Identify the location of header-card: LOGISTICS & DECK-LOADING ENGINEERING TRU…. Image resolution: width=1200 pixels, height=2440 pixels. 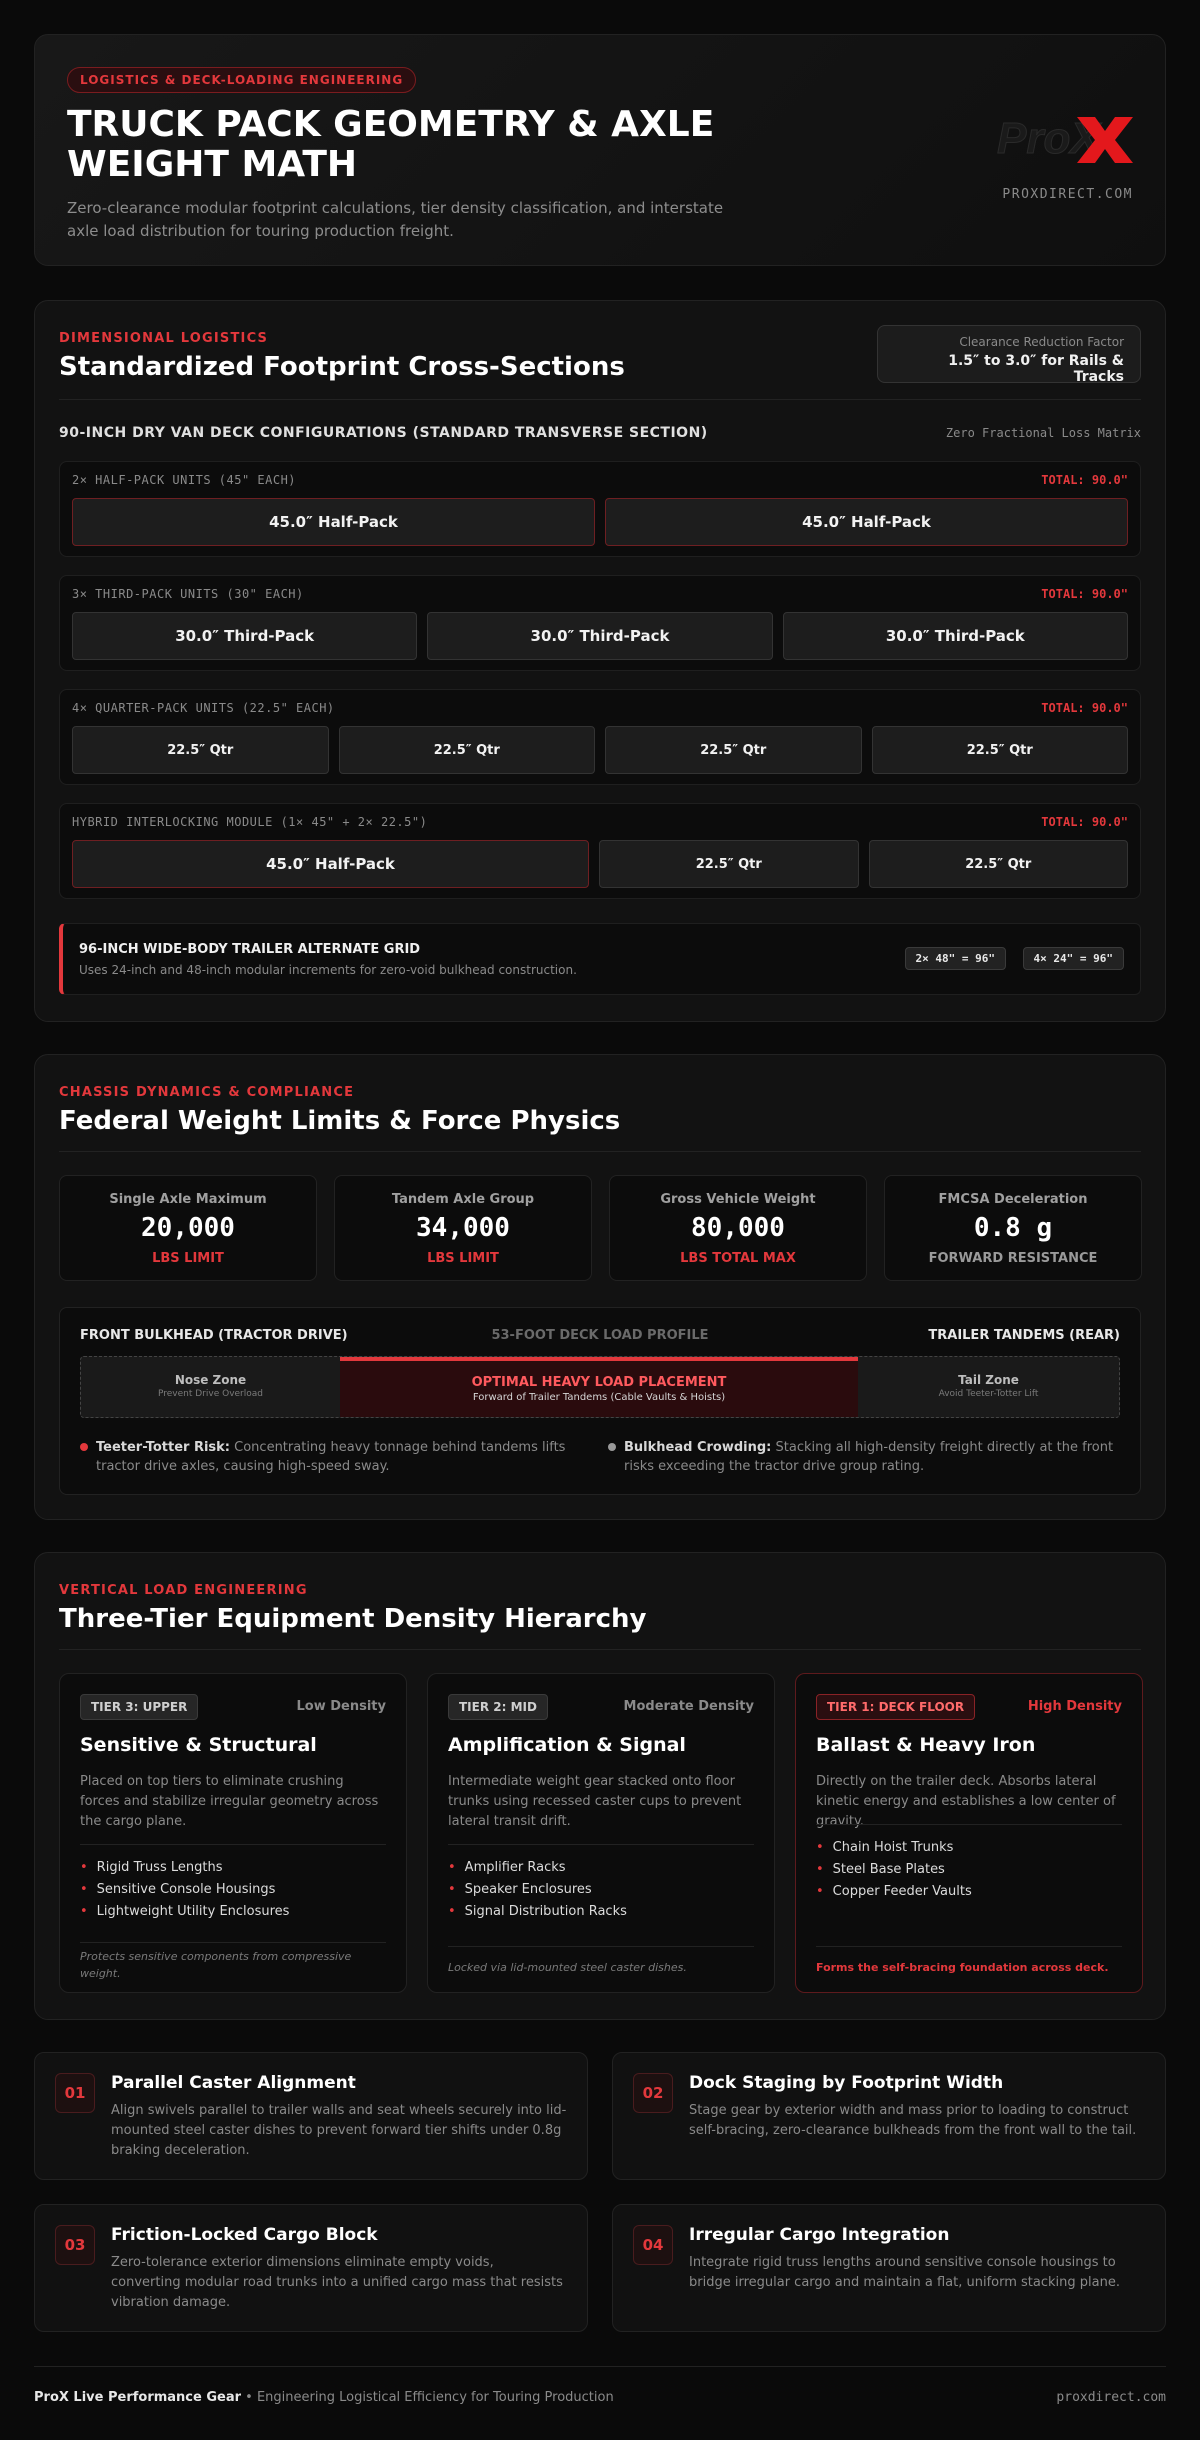
(600, 150).